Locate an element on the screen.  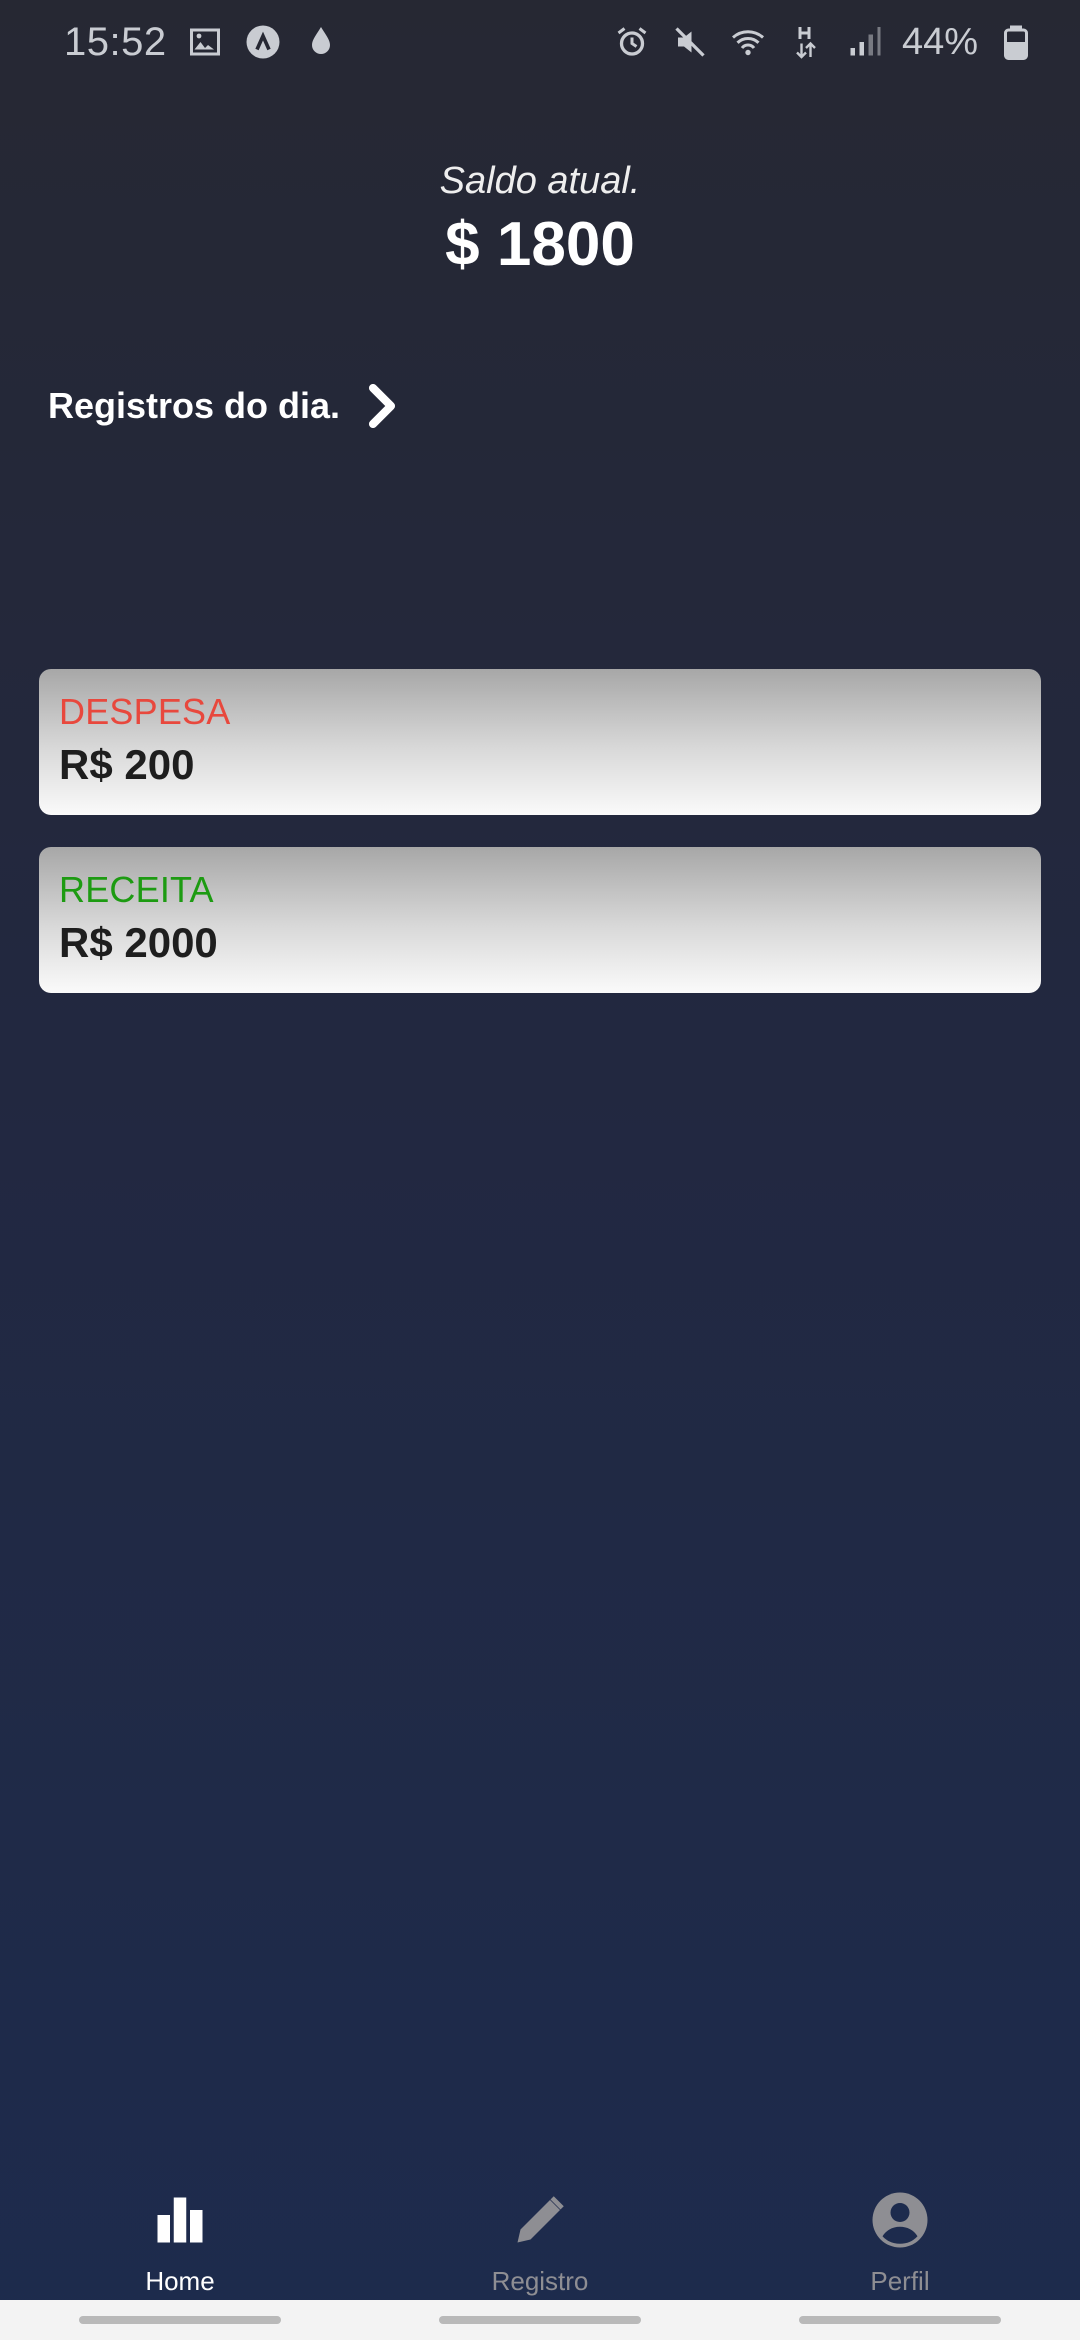
record-amount: R$ 200 is located at coordinates (127, 764).